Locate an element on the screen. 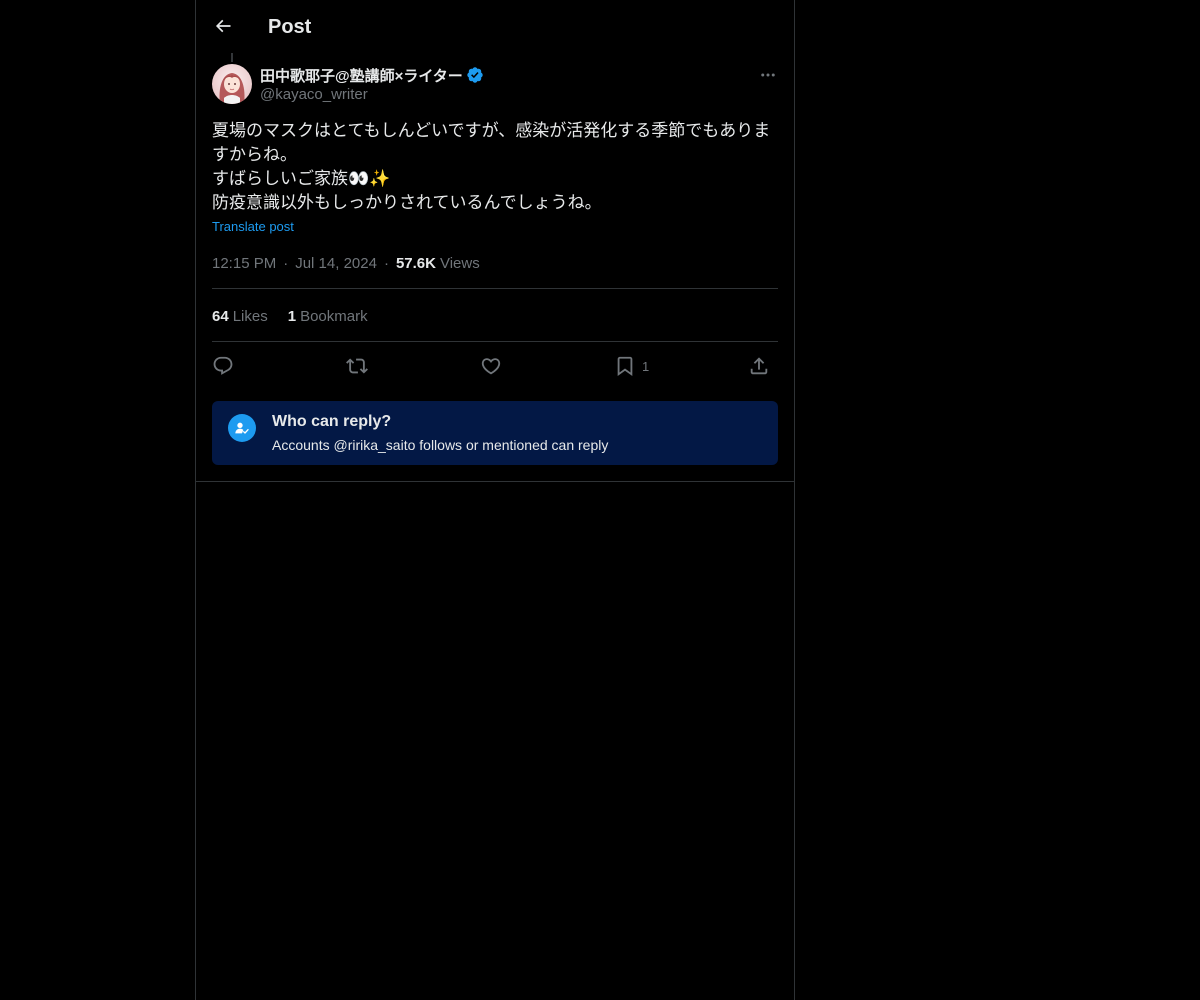  top-bar: Post is located at coordinates (495, 26).